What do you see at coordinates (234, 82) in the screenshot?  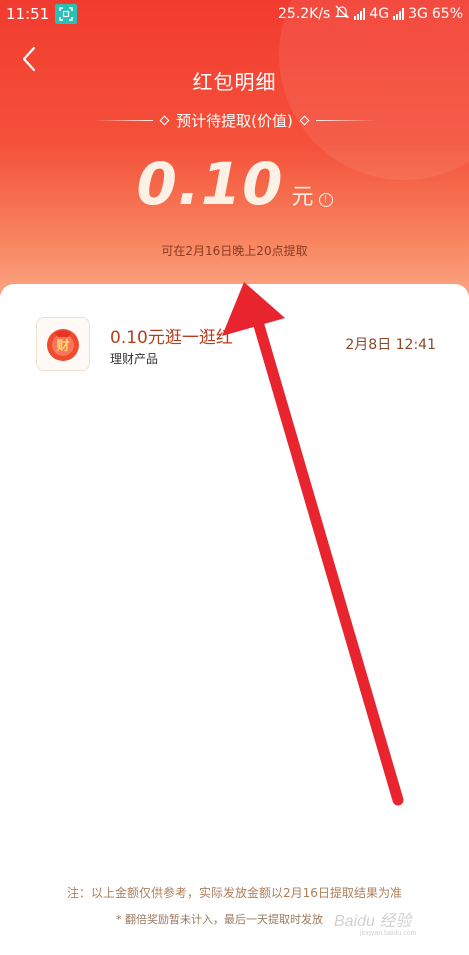 I see `page-title: 红包明细` at bounding box center [234, 82].